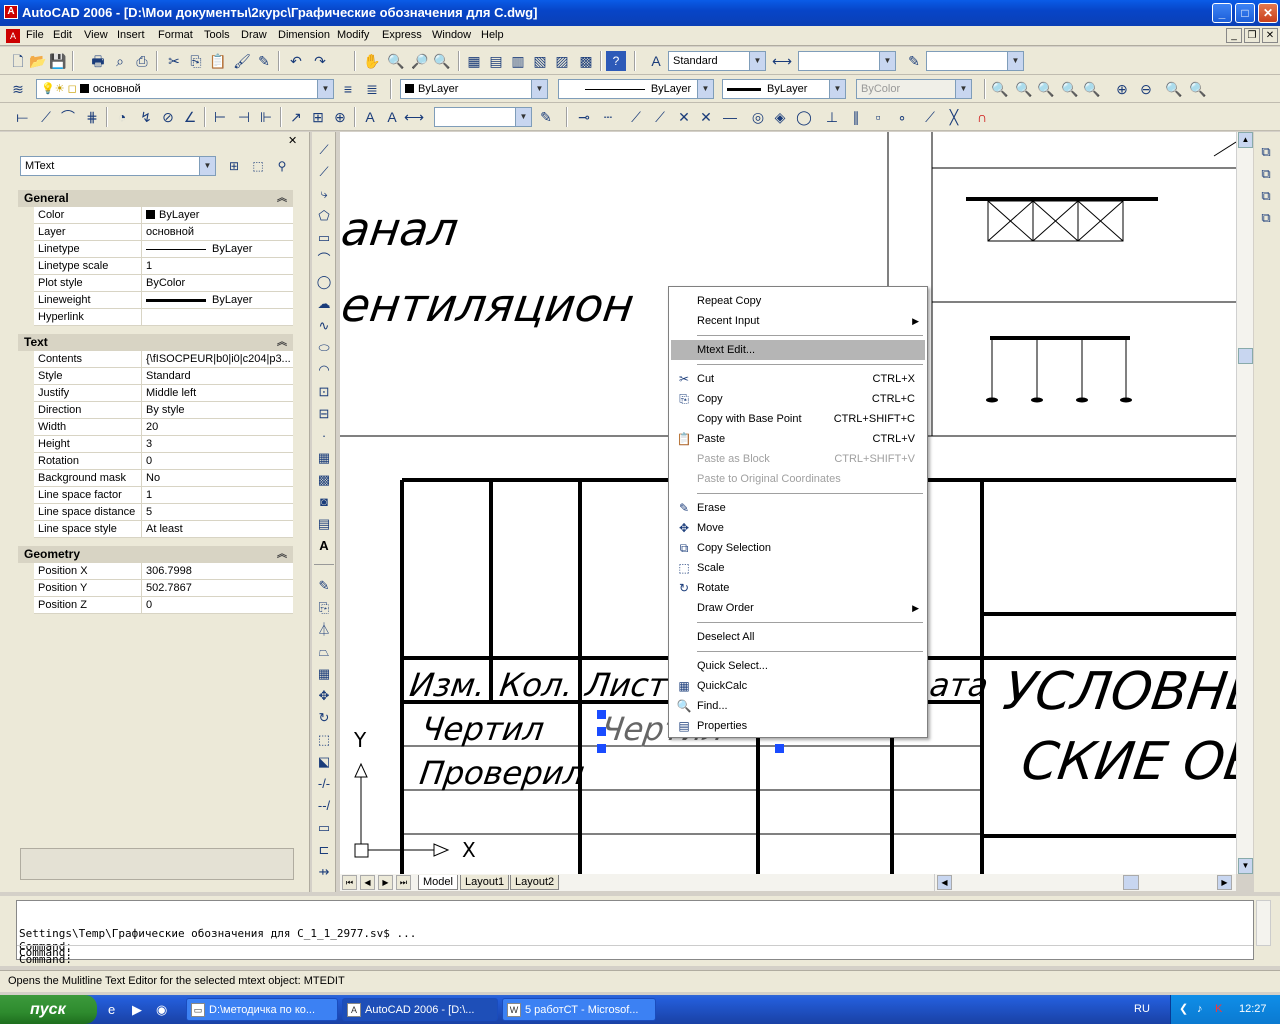 This screenshot has width=1280, height=1024. What do you see at coordinates (982, 117) in the screenshot?
I see `snap-settings-icon: ∩` at bounding box center [982, 117].